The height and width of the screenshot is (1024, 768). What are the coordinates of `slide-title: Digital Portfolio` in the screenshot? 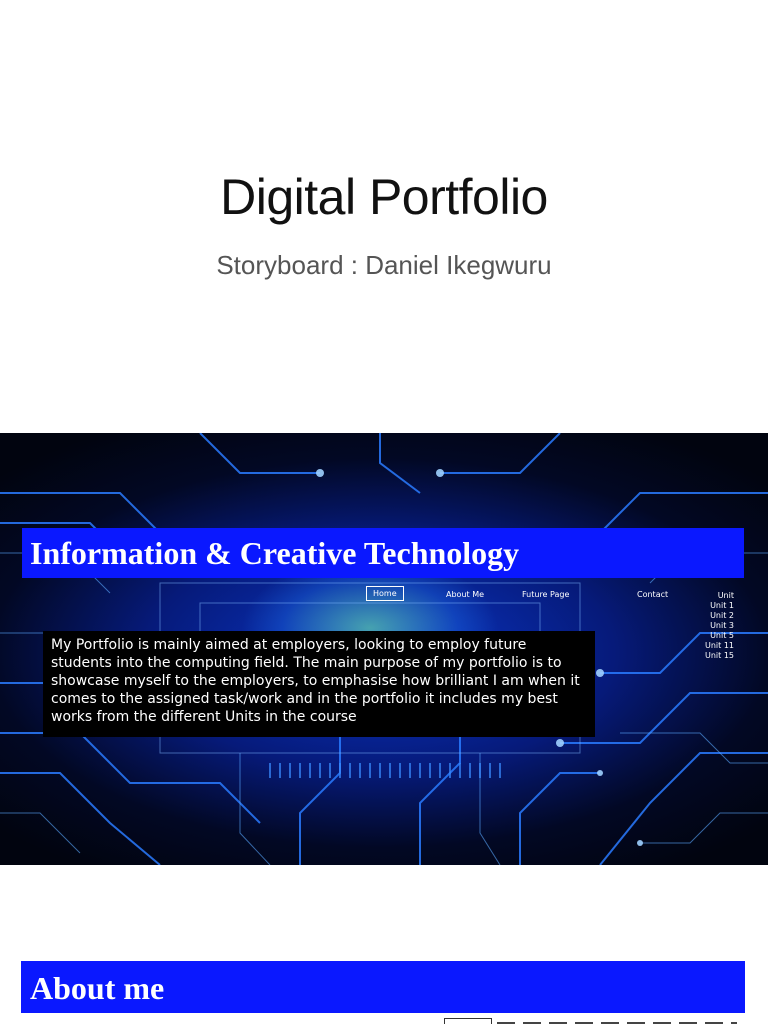 It's located at (384, 197).